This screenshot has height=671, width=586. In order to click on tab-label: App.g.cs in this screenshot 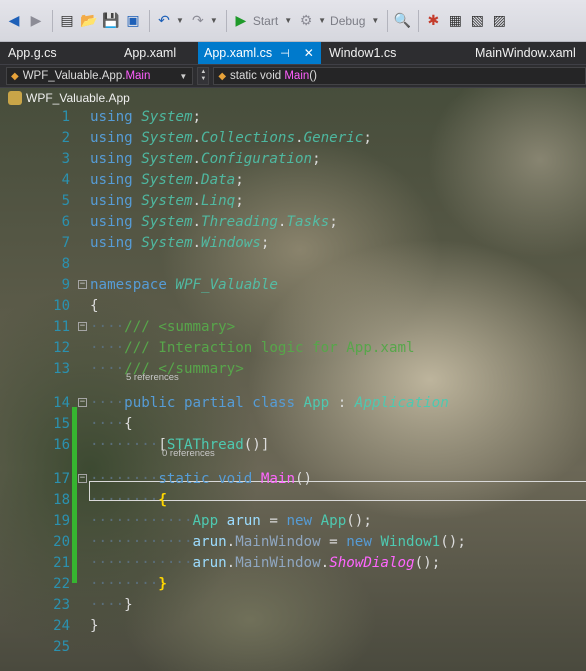, I will do `click(32, 53)`.